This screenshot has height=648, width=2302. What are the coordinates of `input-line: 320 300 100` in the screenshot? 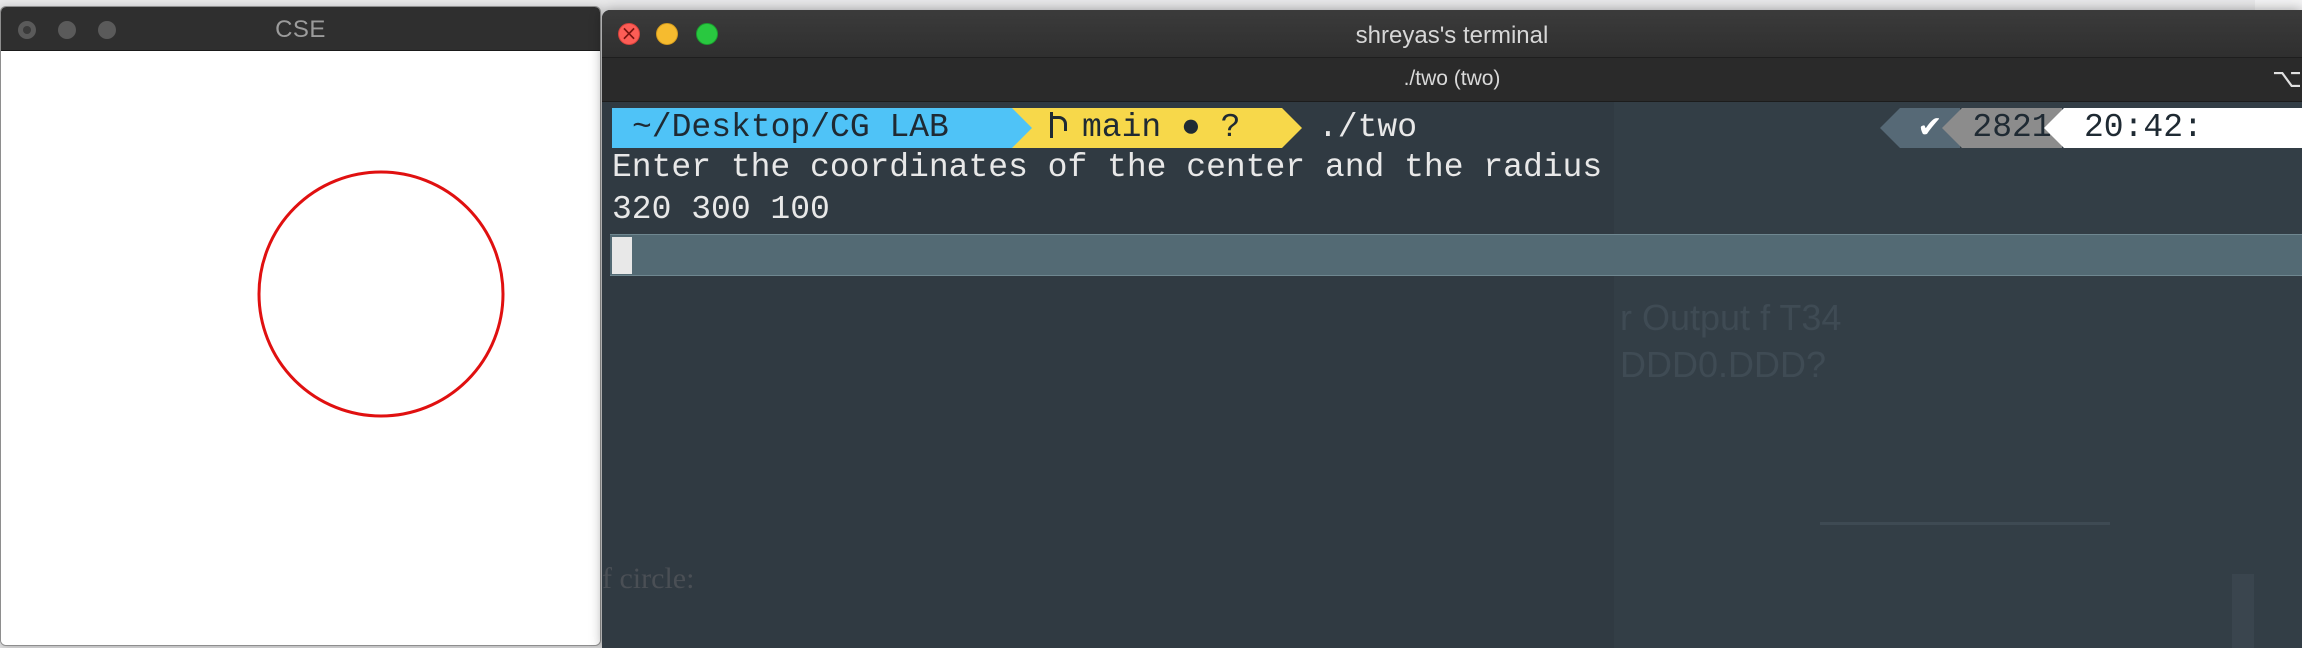 It's located at (721, 209).